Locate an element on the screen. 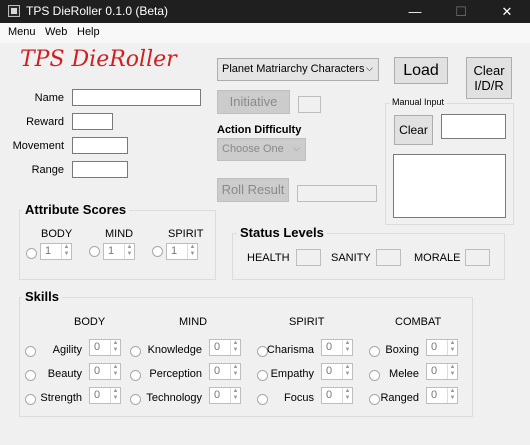 This screenshot has width=530, height=445. skills-body-header: BODY is located at coordinates (90, 322).